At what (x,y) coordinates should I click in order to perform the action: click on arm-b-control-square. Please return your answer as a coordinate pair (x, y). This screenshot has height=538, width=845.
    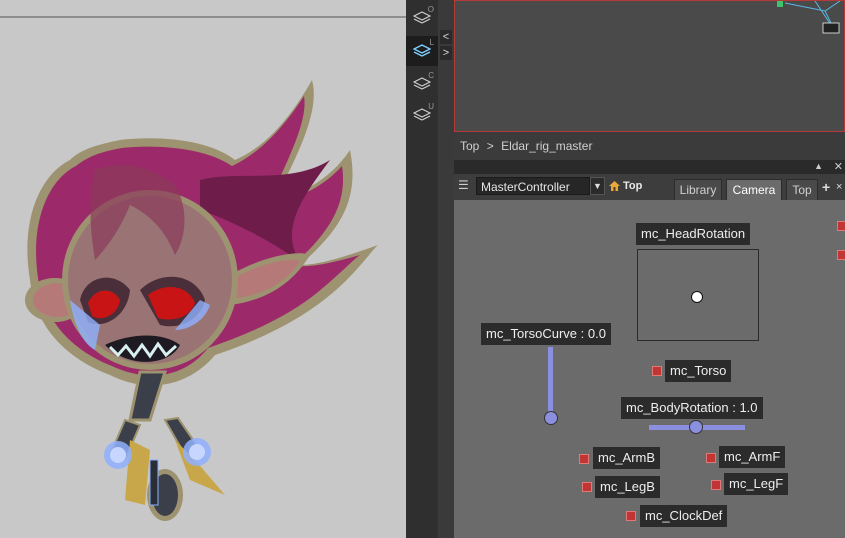
    Looking at the image, I should click on (584, 459).